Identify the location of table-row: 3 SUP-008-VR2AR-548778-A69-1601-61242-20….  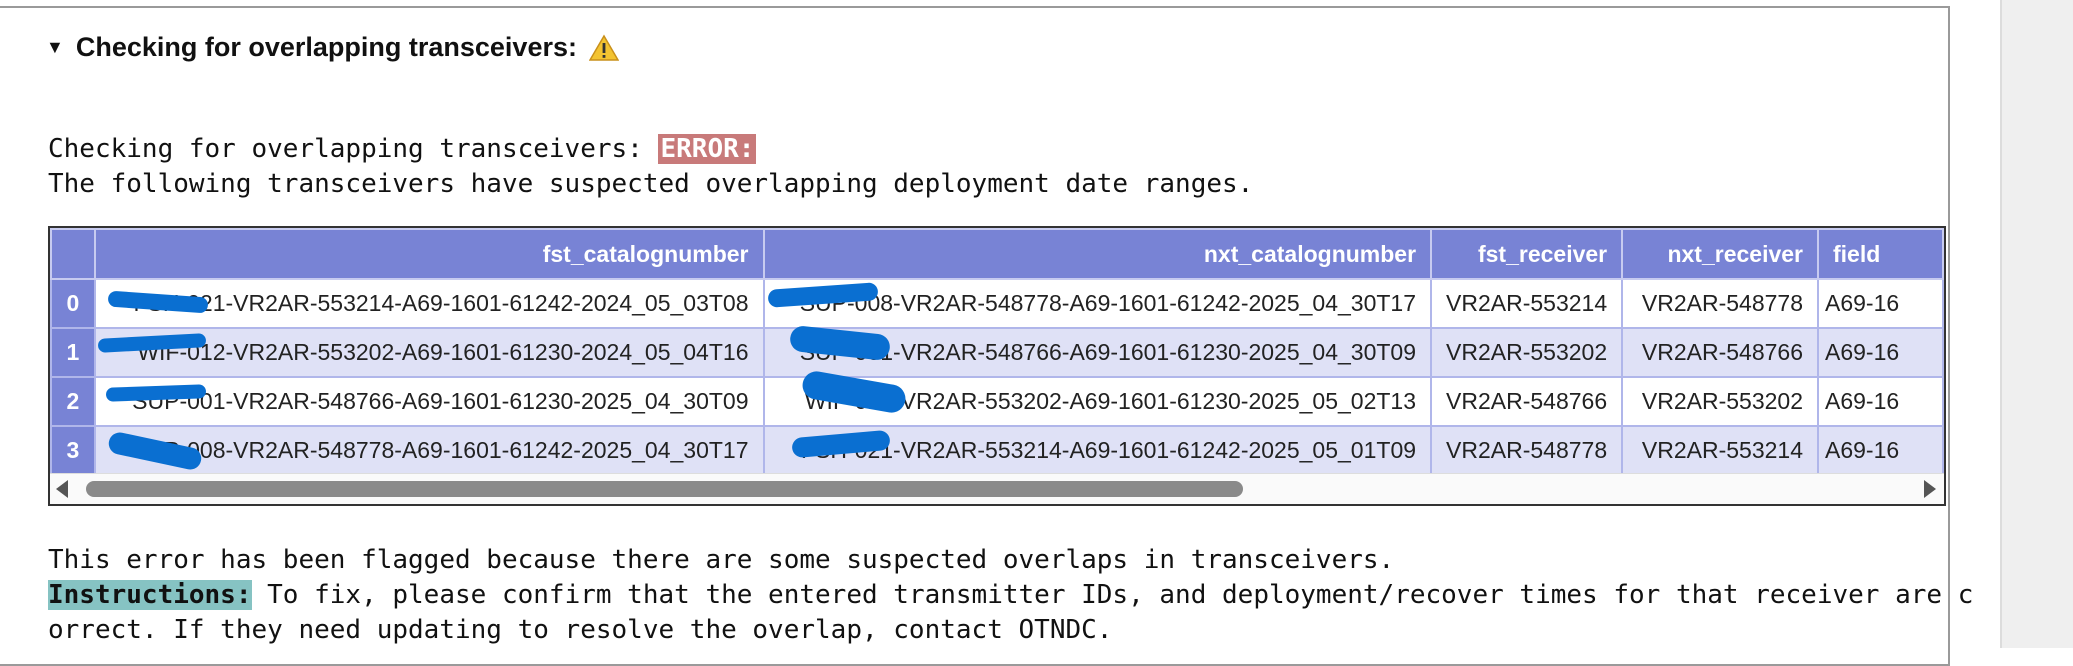
(997, 450).